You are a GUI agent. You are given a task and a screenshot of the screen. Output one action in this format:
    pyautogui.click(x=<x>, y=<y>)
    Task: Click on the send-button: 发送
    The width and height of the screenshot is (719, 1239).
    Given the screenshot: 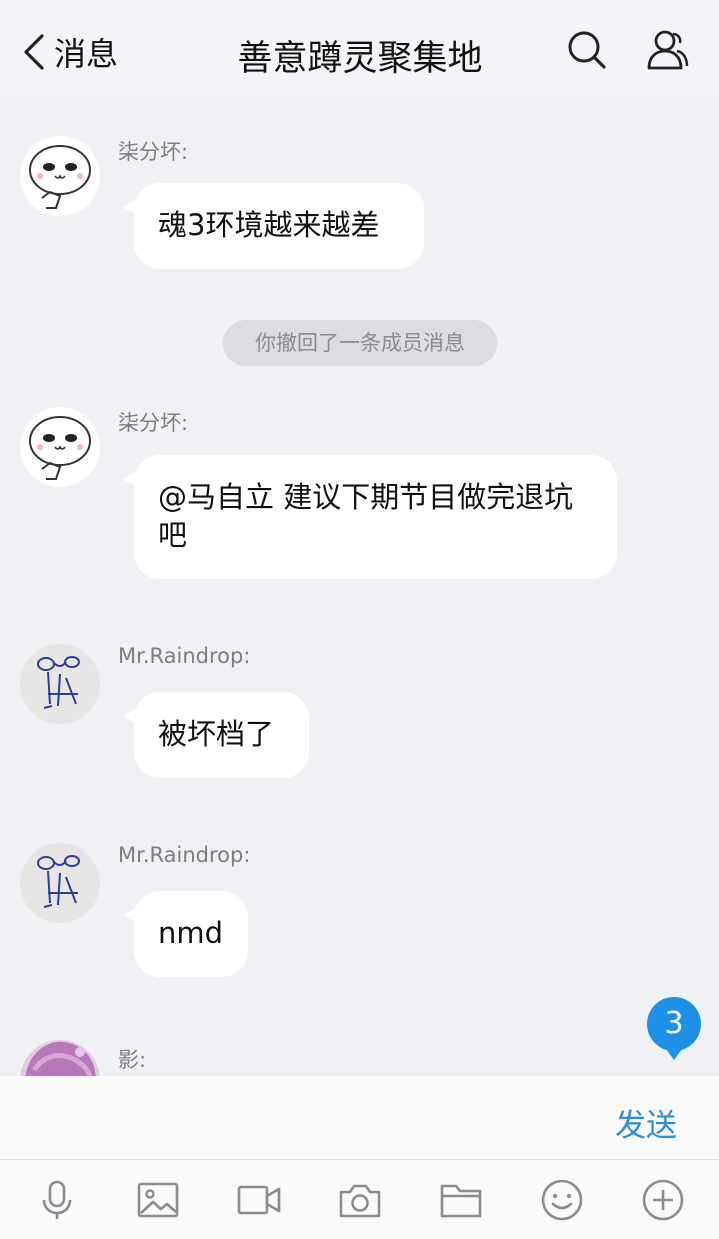 What is the action you would take?
    pyautogui.click(x=646, y=1122)
    